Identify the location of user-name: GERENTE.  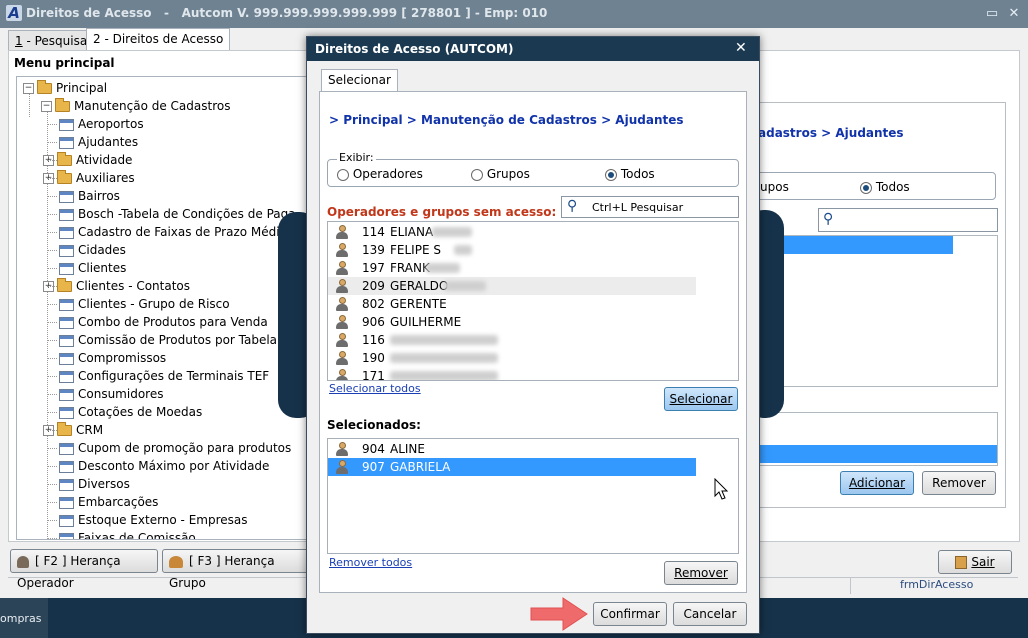
(418, 304).